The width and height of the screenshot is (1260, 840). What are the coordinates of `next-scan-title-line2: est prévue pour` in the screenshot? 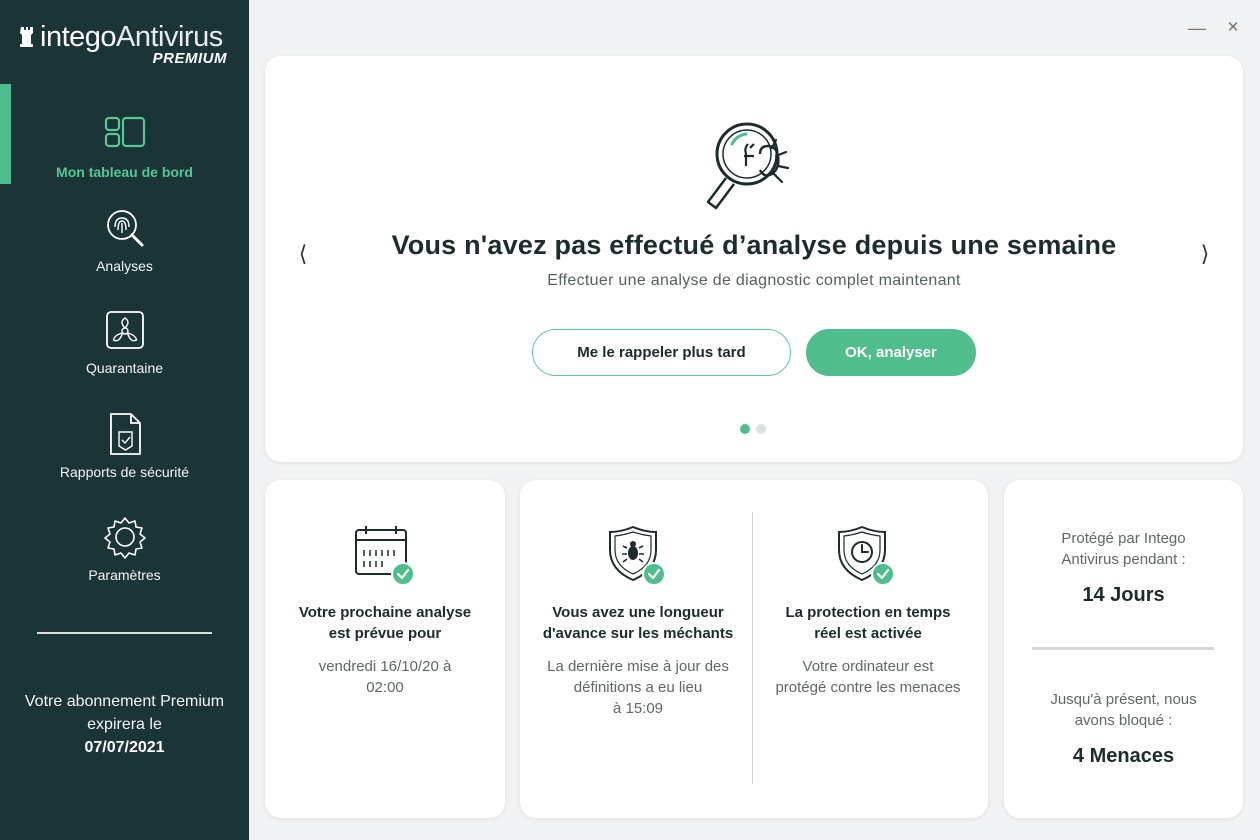 It's located at (385, 633).